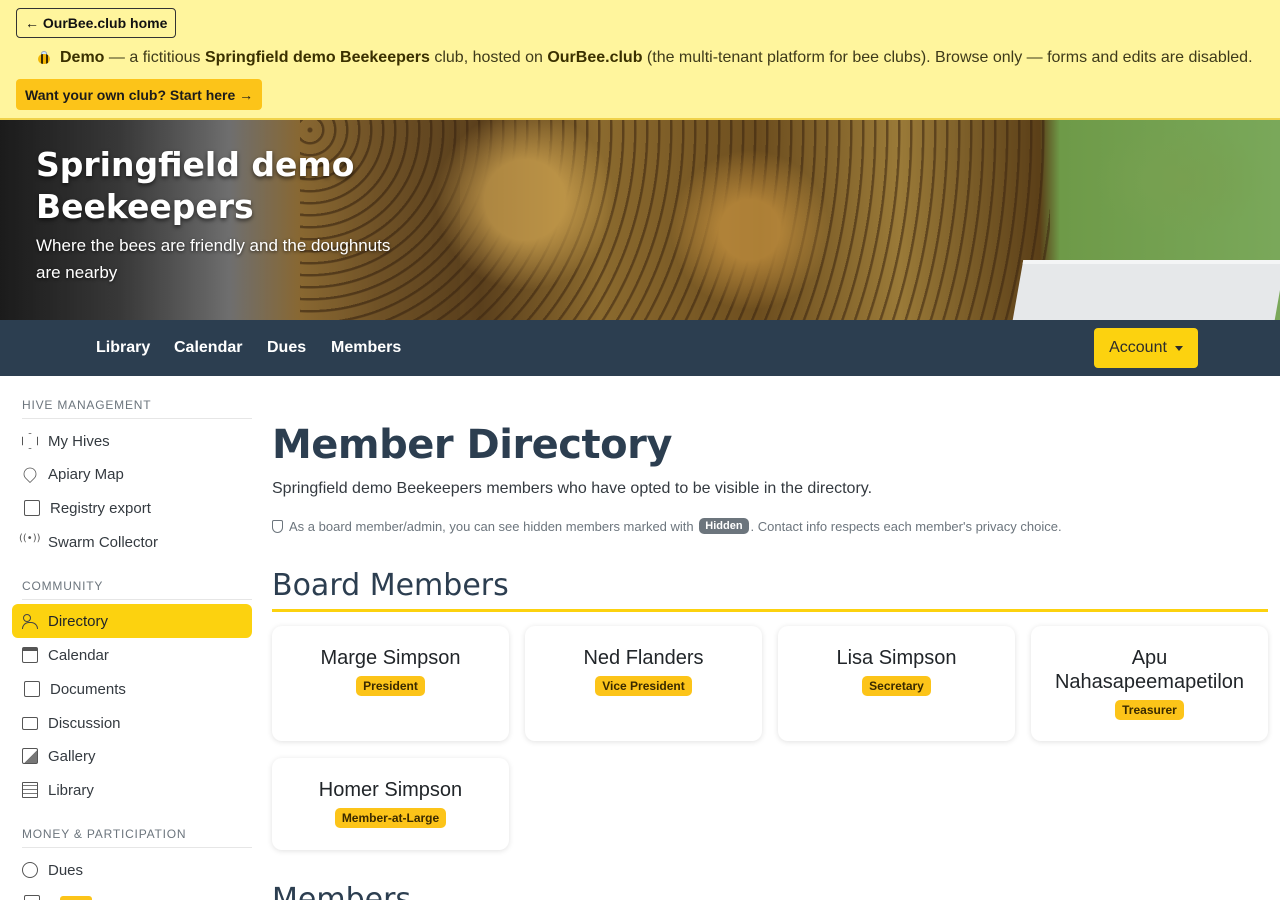  Describe the element at coordinates (82, 57) in the screenshot. I see `demo-label: Demo` at that location.